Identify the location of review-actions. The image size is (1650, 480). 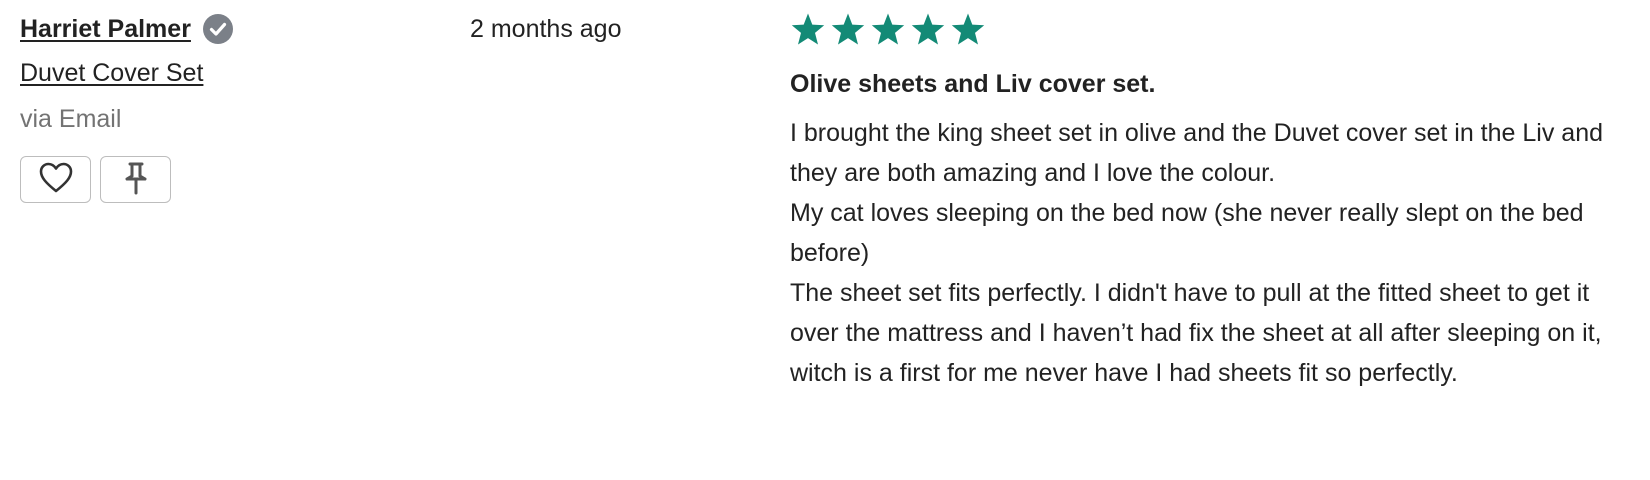
(220, 179).